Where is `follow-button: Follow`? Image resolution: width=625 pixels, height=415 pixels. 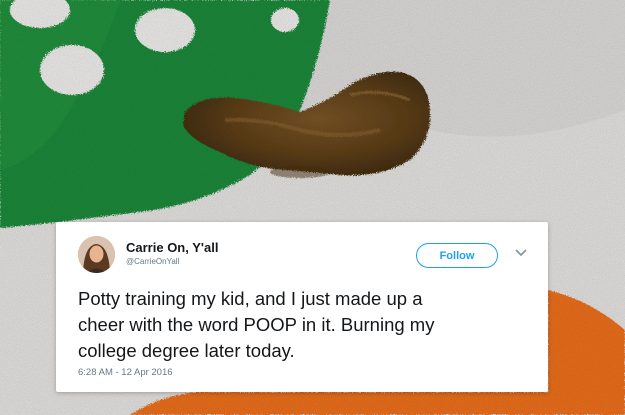
follow-button: Follow is located at coordinates (457, 255).